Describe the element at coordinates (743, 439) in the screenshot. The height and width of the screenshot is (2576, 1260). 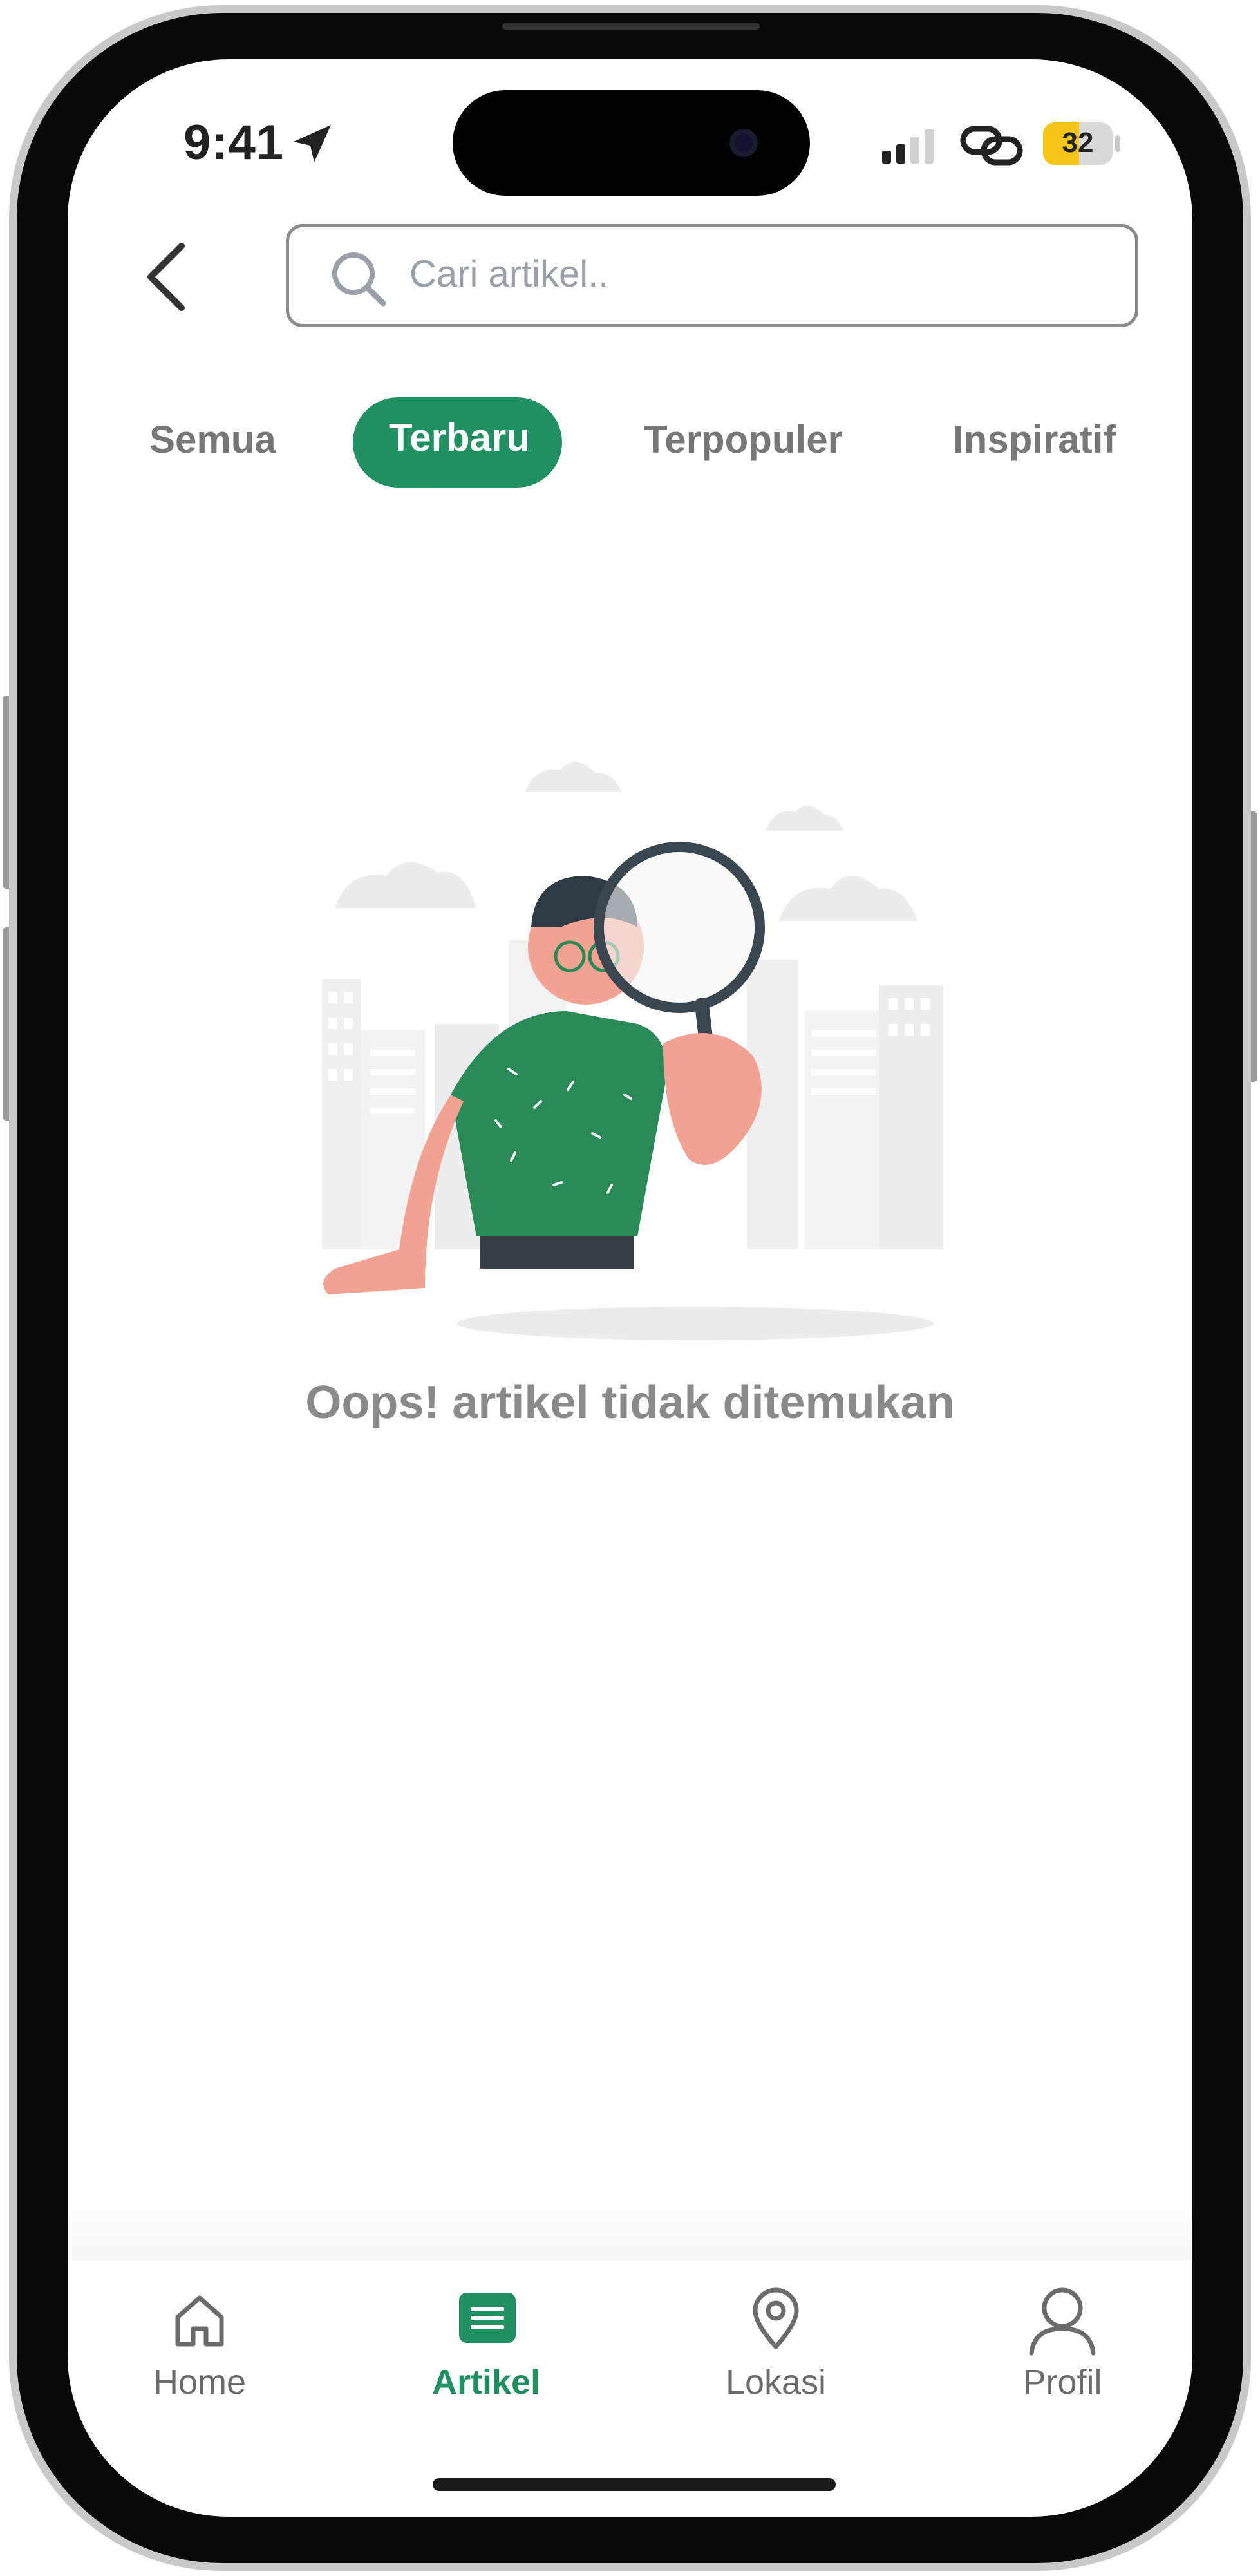
I see `tab-terpopuler: Terpopuler` at that location.